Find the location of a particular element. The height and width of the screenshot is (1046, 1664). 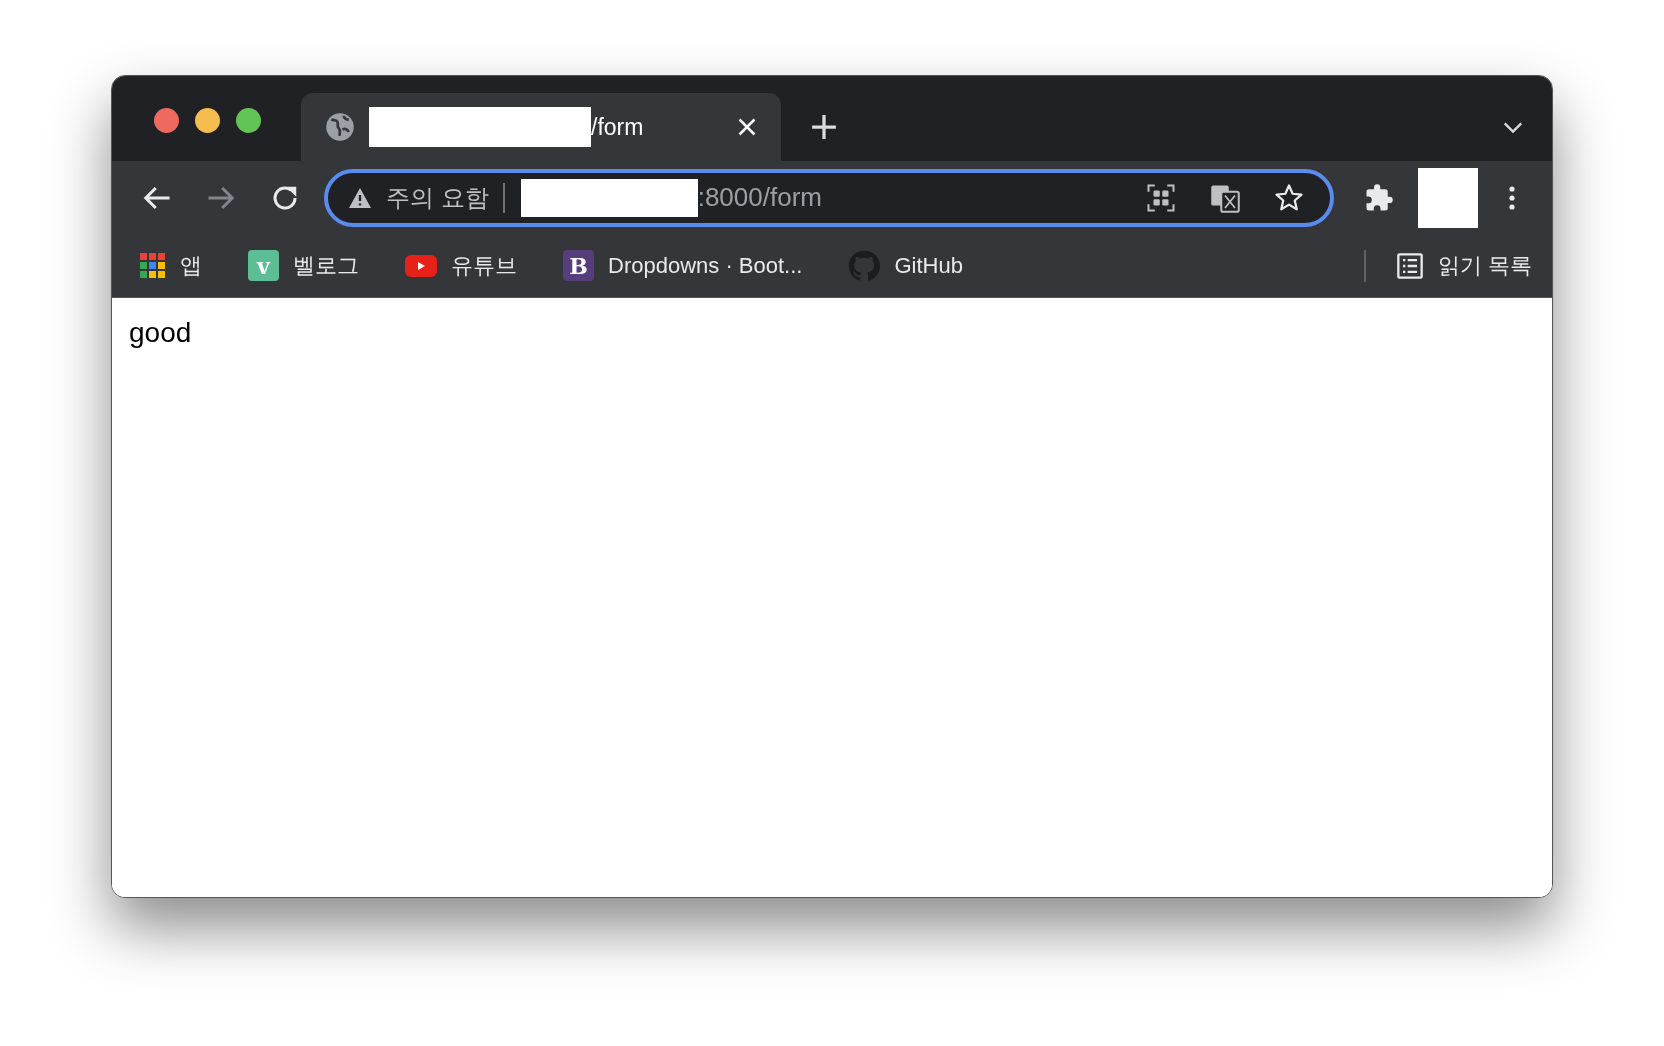

address-bar: 주의 요함 :8000/form is located at coordinates (829, 197).